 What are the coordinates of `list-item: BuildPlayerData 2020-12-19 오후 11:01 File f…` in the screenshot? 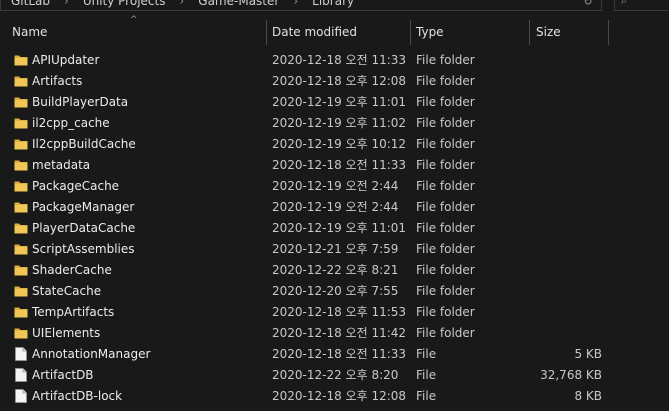 It's located at (334, 102).